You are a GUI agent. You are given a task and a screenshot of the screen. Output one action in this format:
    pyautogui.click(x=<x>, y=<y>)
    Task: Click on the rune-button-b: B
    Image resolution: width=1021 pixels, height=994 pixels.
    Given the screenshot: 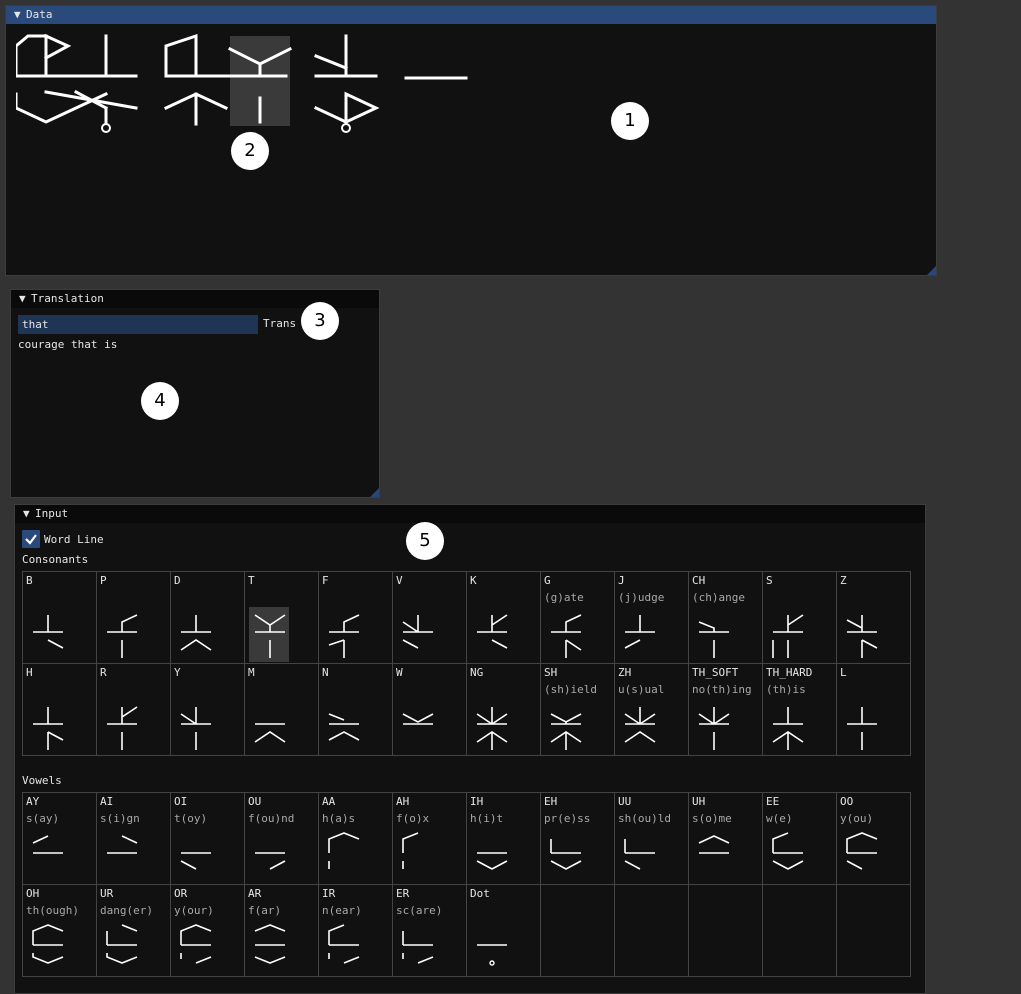 What is the action you would take?
    pyautogui.click(x=59, y=617)
    